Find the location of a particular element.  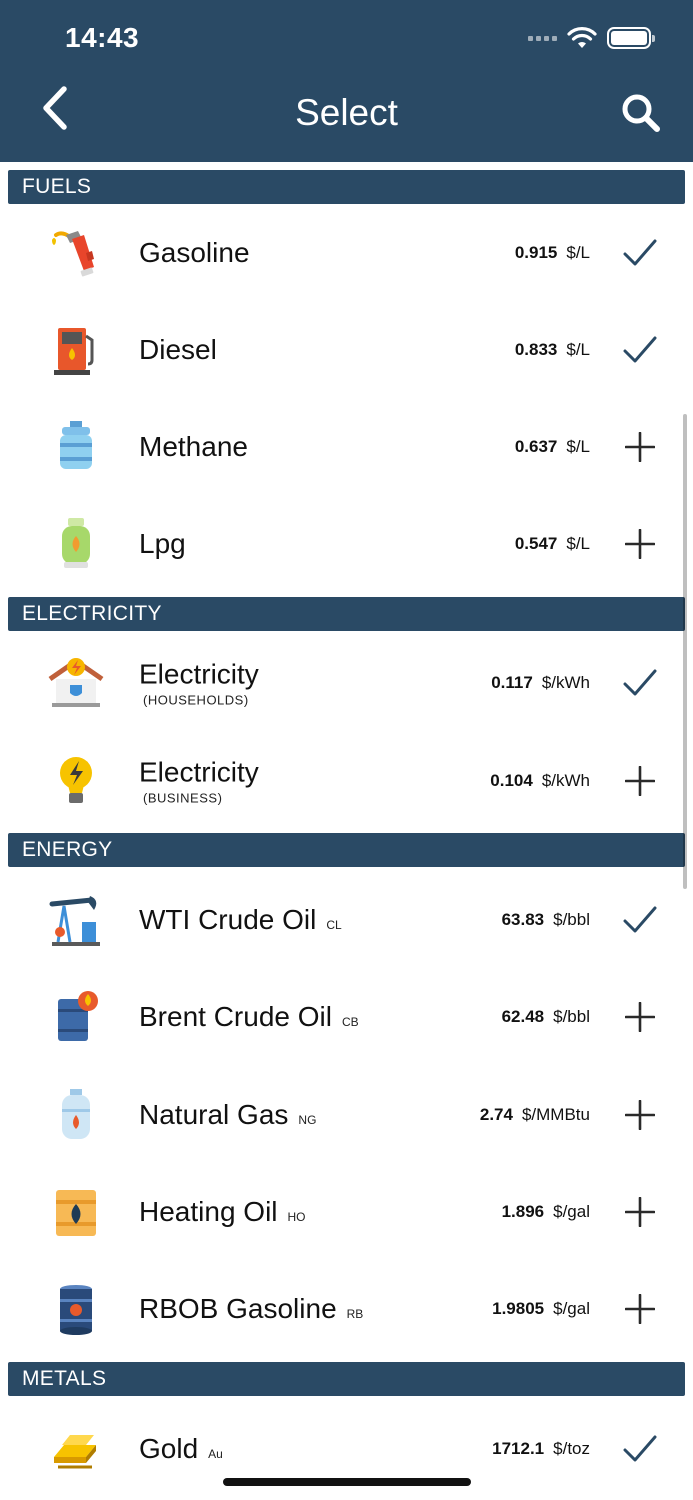

signal-icon is located at coordinates (542, 38).